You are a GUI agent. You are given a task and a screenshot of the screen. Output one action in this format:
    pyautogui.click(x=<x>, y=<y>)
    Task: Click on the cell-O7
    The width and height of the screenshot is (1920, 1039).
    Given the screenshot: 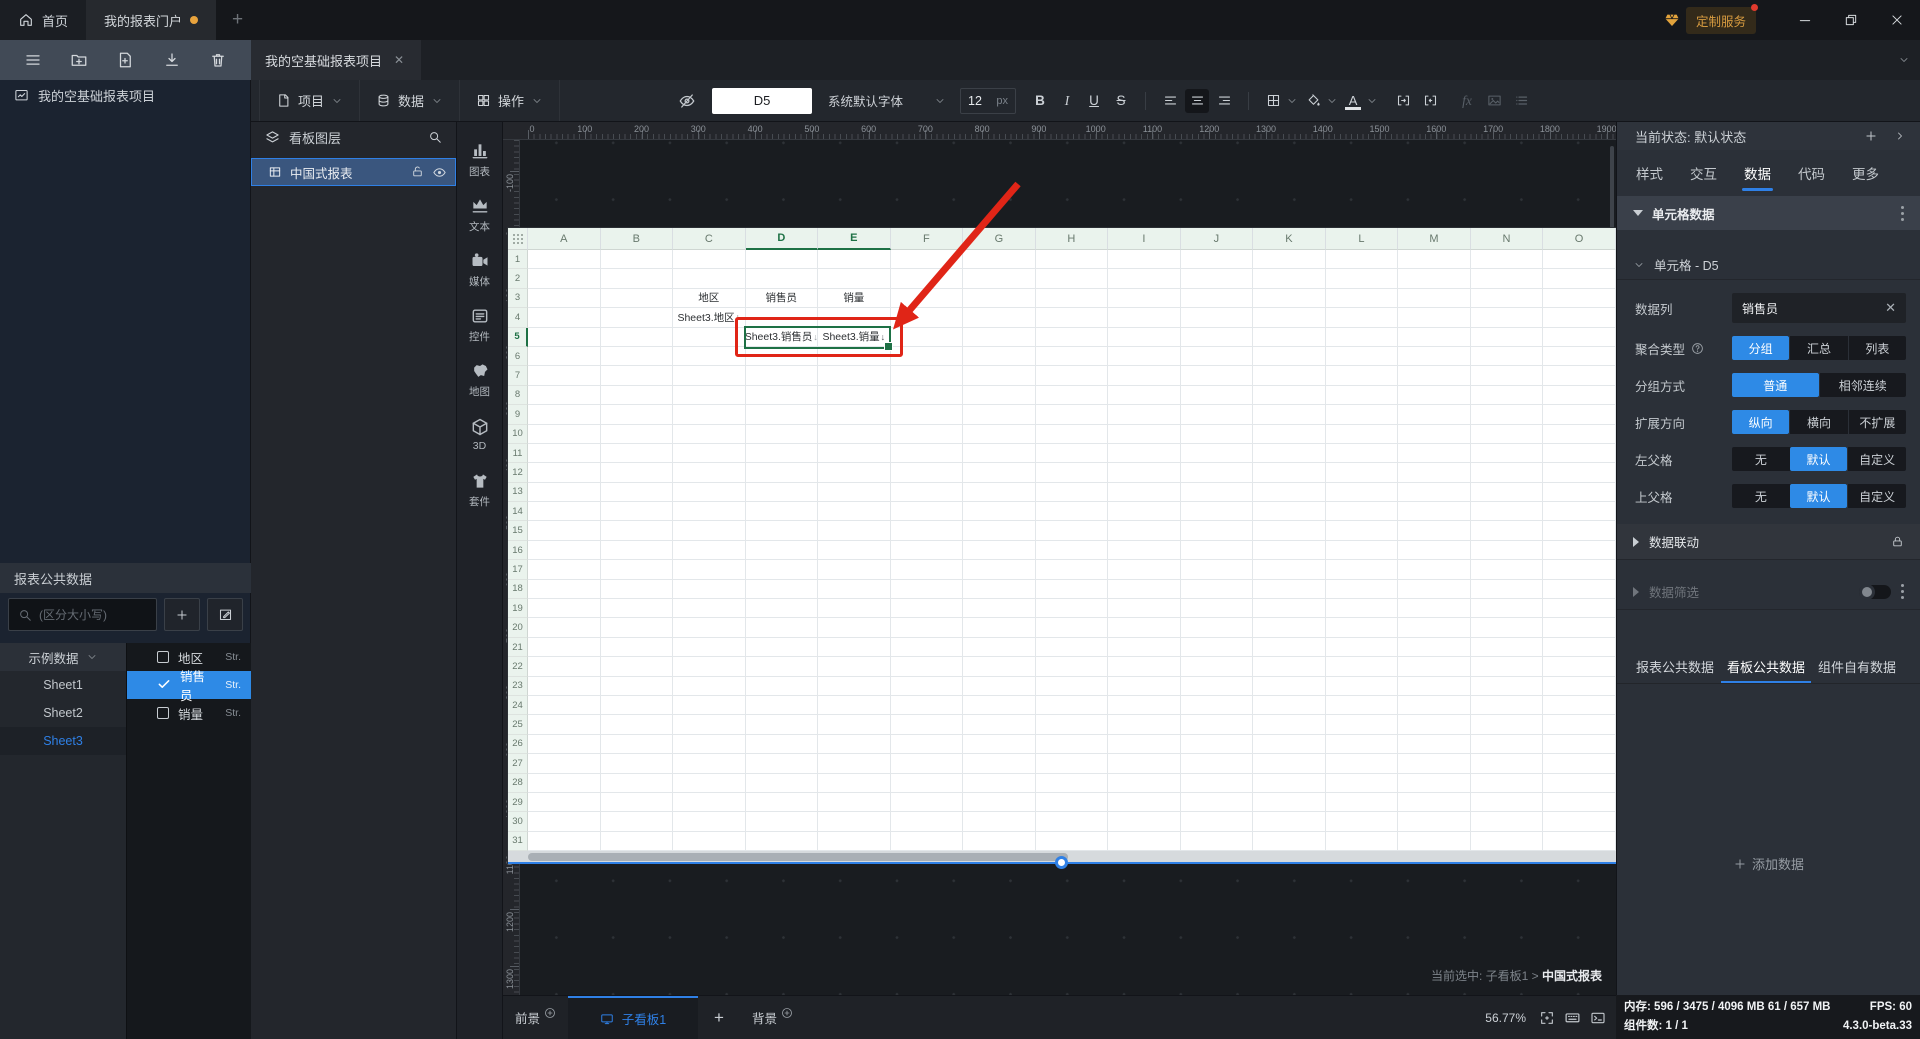 What is the action you would take?
    pyautogui.click(x=1579, y=376)
    